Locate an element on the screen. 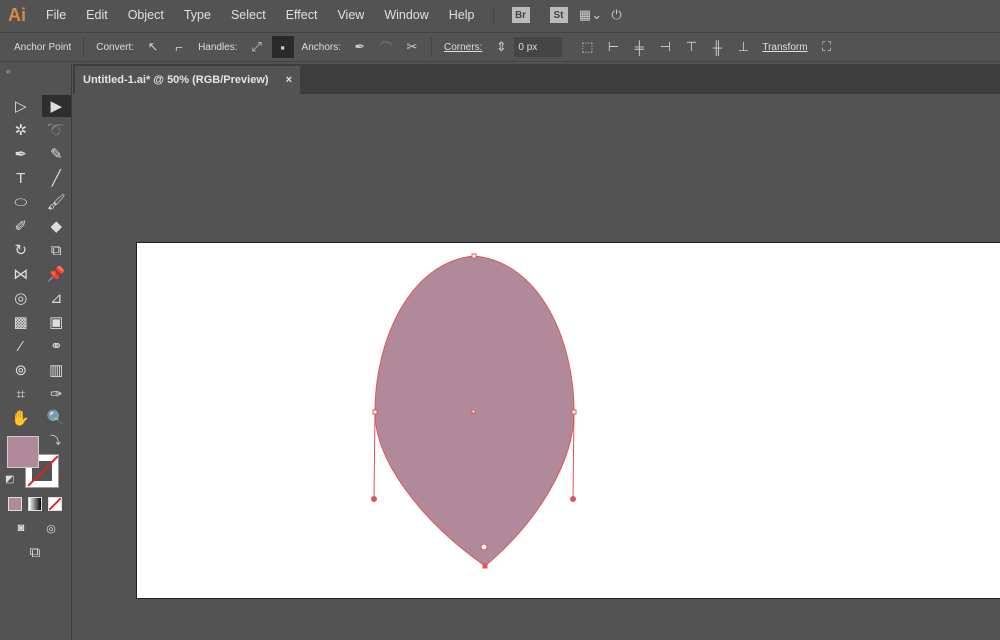  corner-widget is located at coordinates (484, 547).